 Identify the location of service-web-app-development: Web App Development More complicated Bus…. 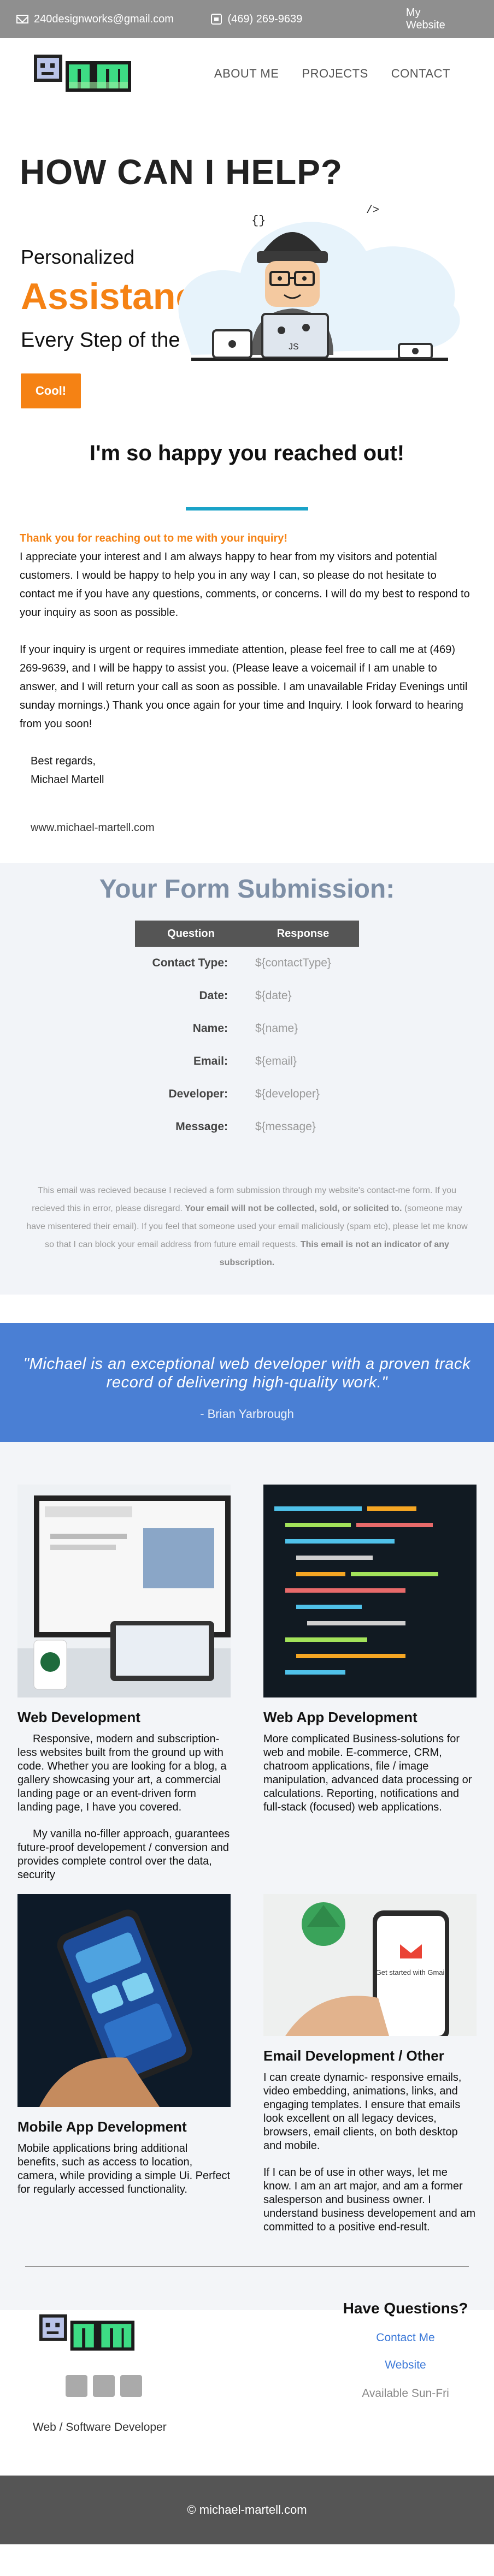
(370, 1656).